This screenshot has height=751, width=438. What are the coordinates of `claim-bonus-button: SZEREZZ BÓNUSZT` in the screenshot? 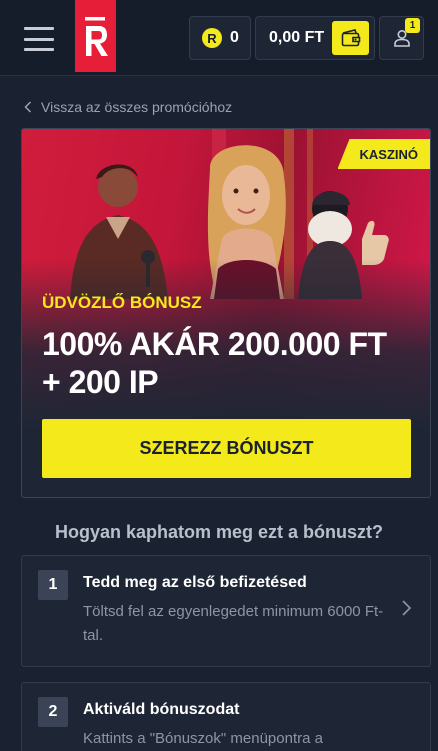 It's located at (226, 448).